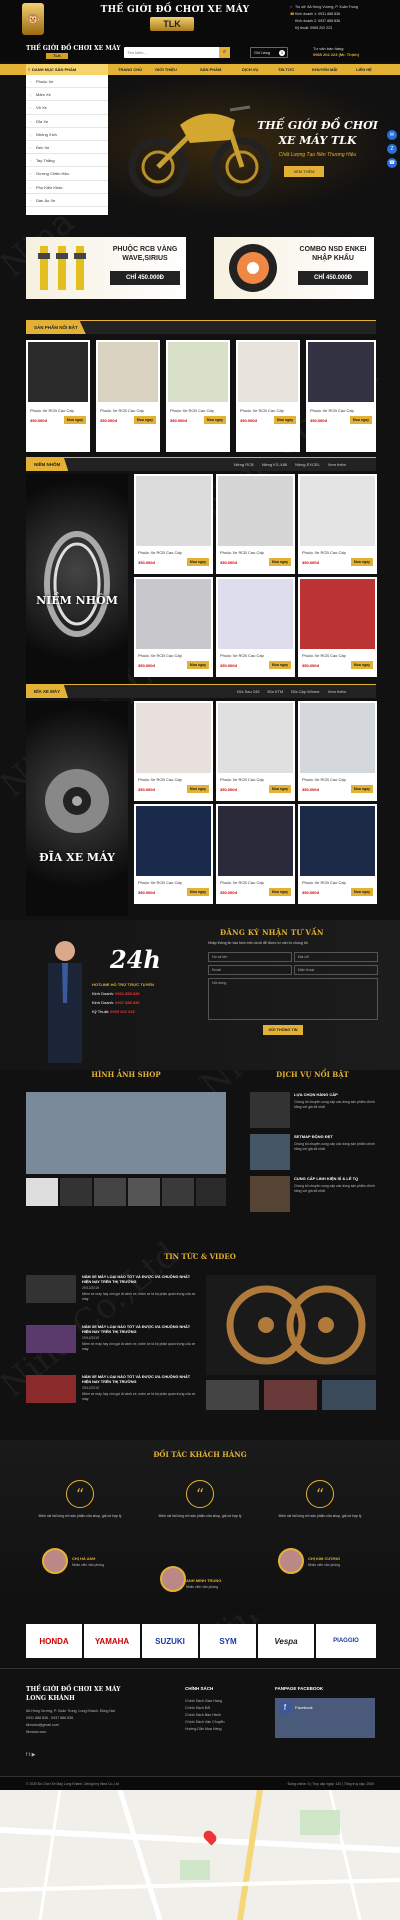  What do you see at coordinates (205, 1722) in the screenshot?
I see `policy-link: Chính Sách Vận Chuyển` at bounding box center [205, 1722].